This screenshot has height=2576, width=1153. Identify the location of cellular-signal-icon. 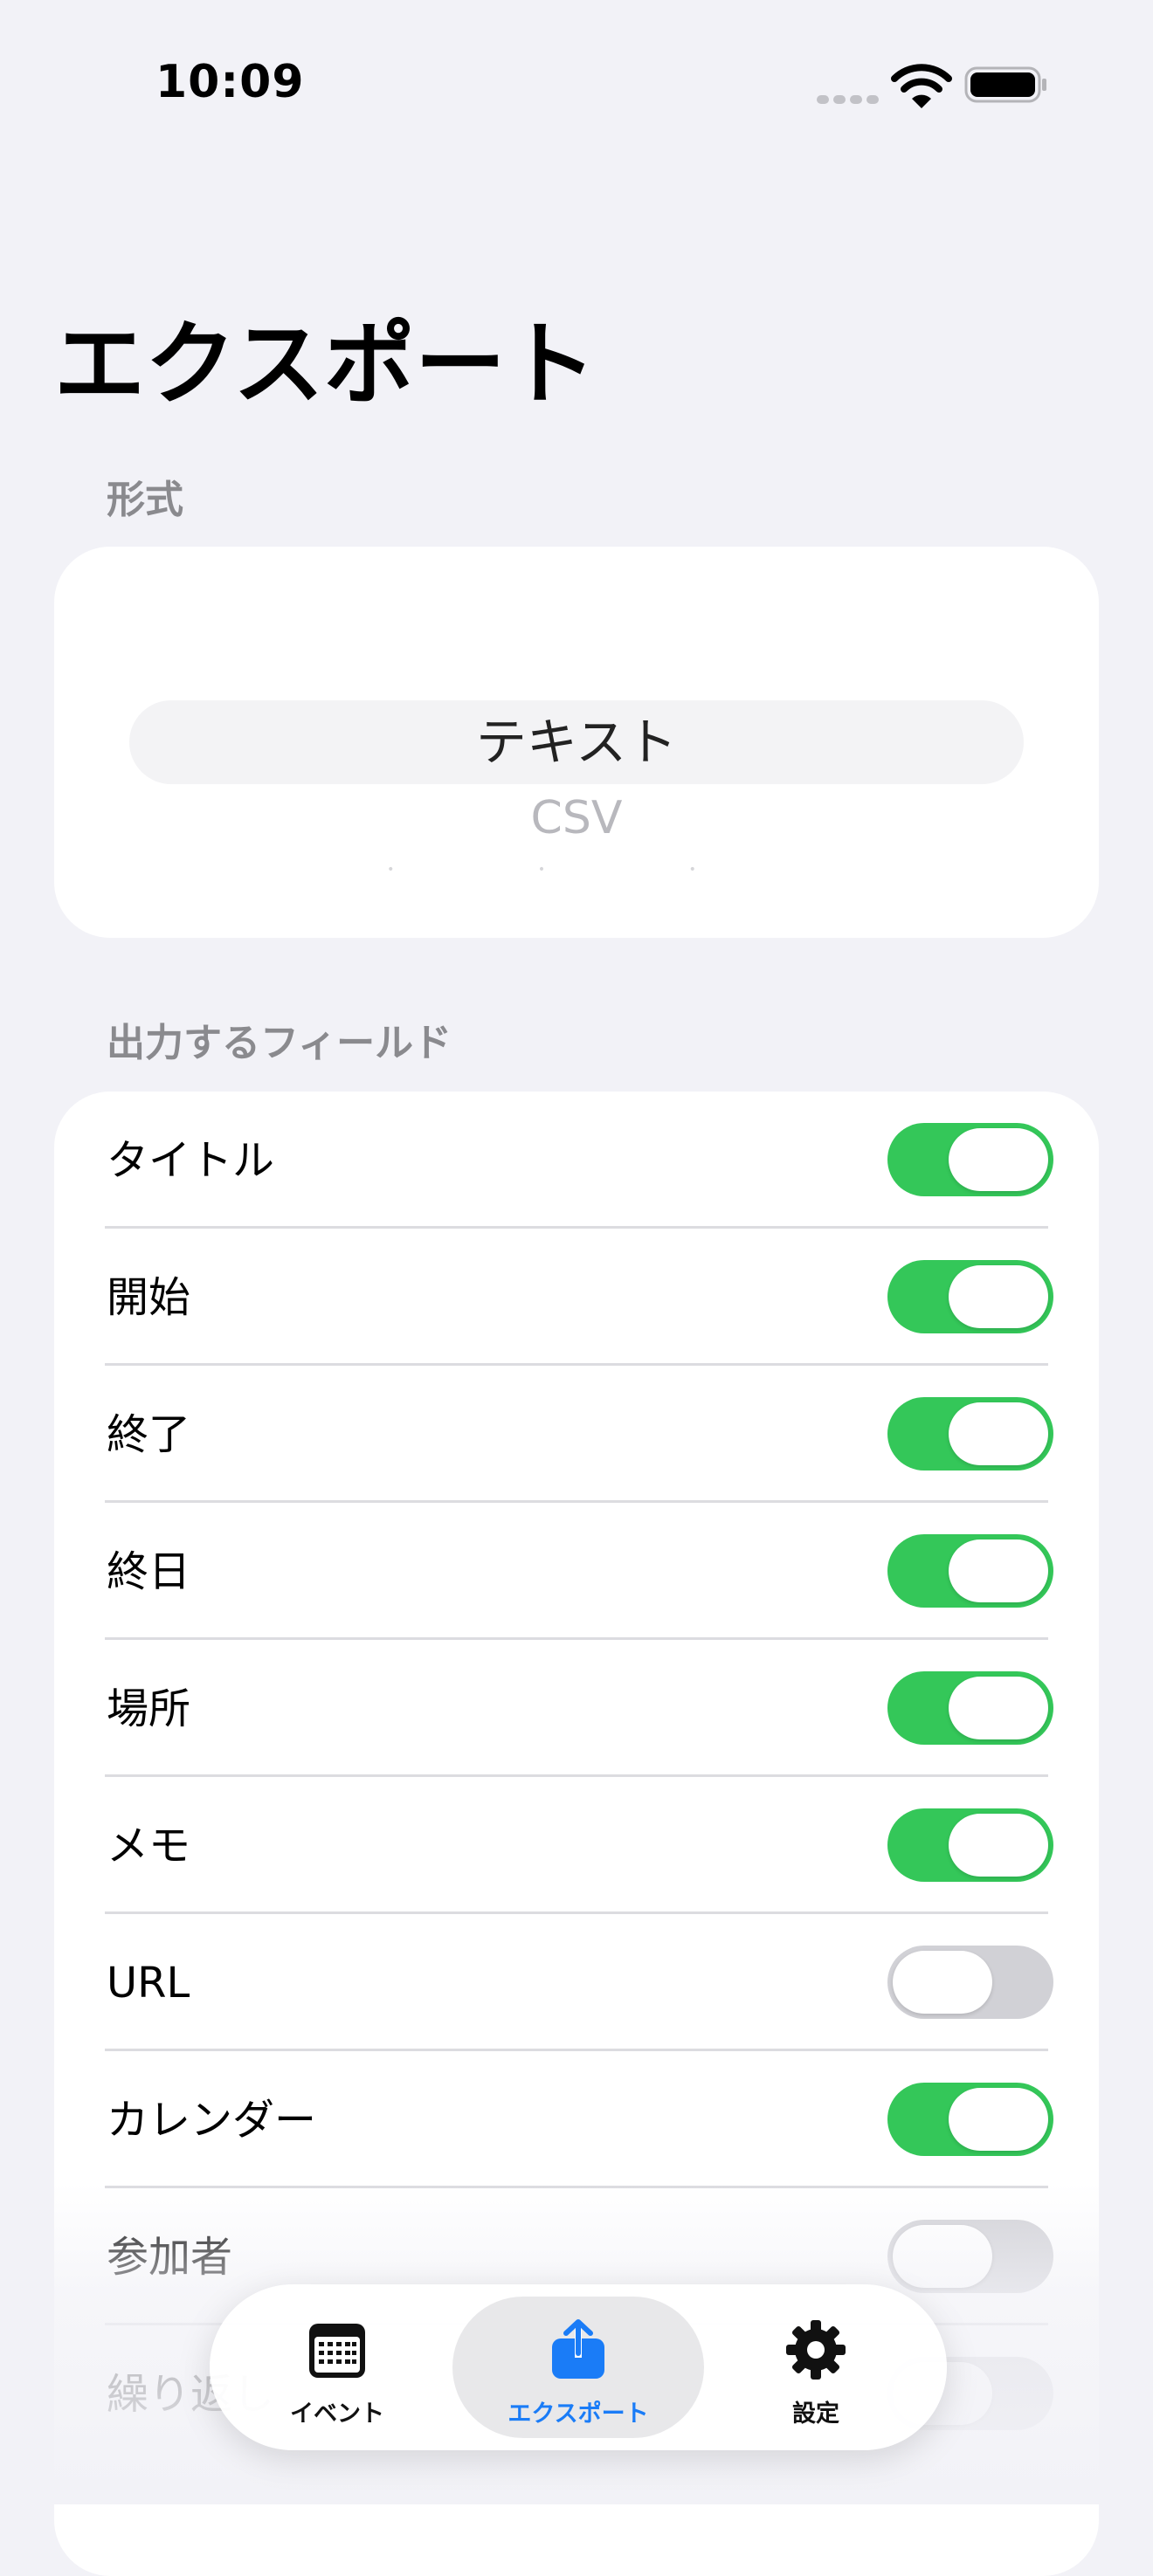
(850, 99).